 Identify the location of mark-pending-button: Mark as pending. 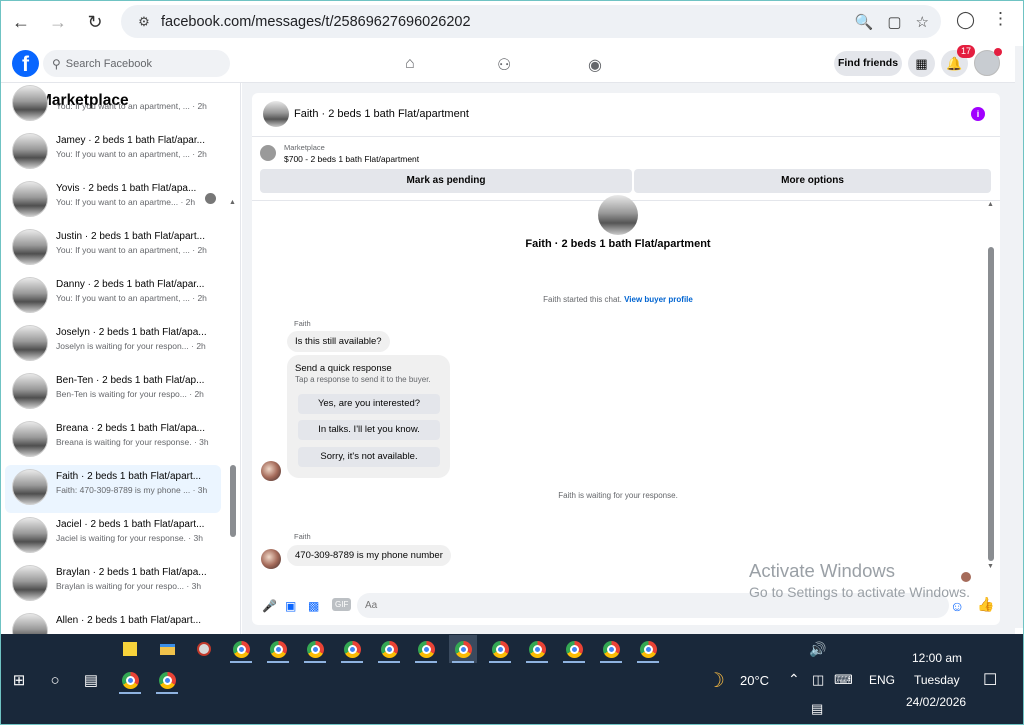
(446, 181).